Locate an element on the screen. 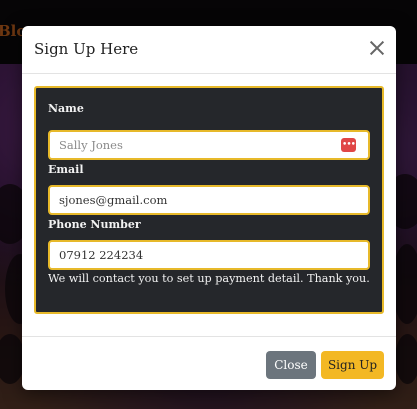  phone-value: 07912 224234 is located at coordinates (101, 255).